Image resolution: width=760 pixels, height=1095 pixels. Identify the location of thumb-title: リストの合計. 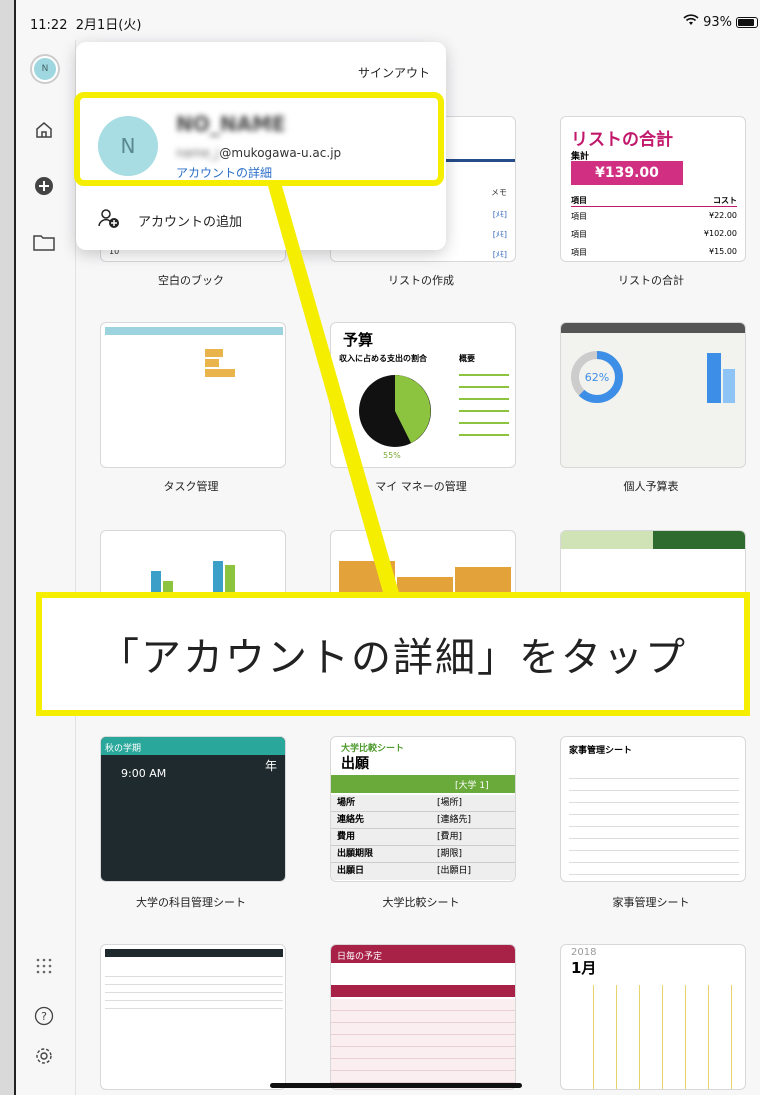
(622, 140).